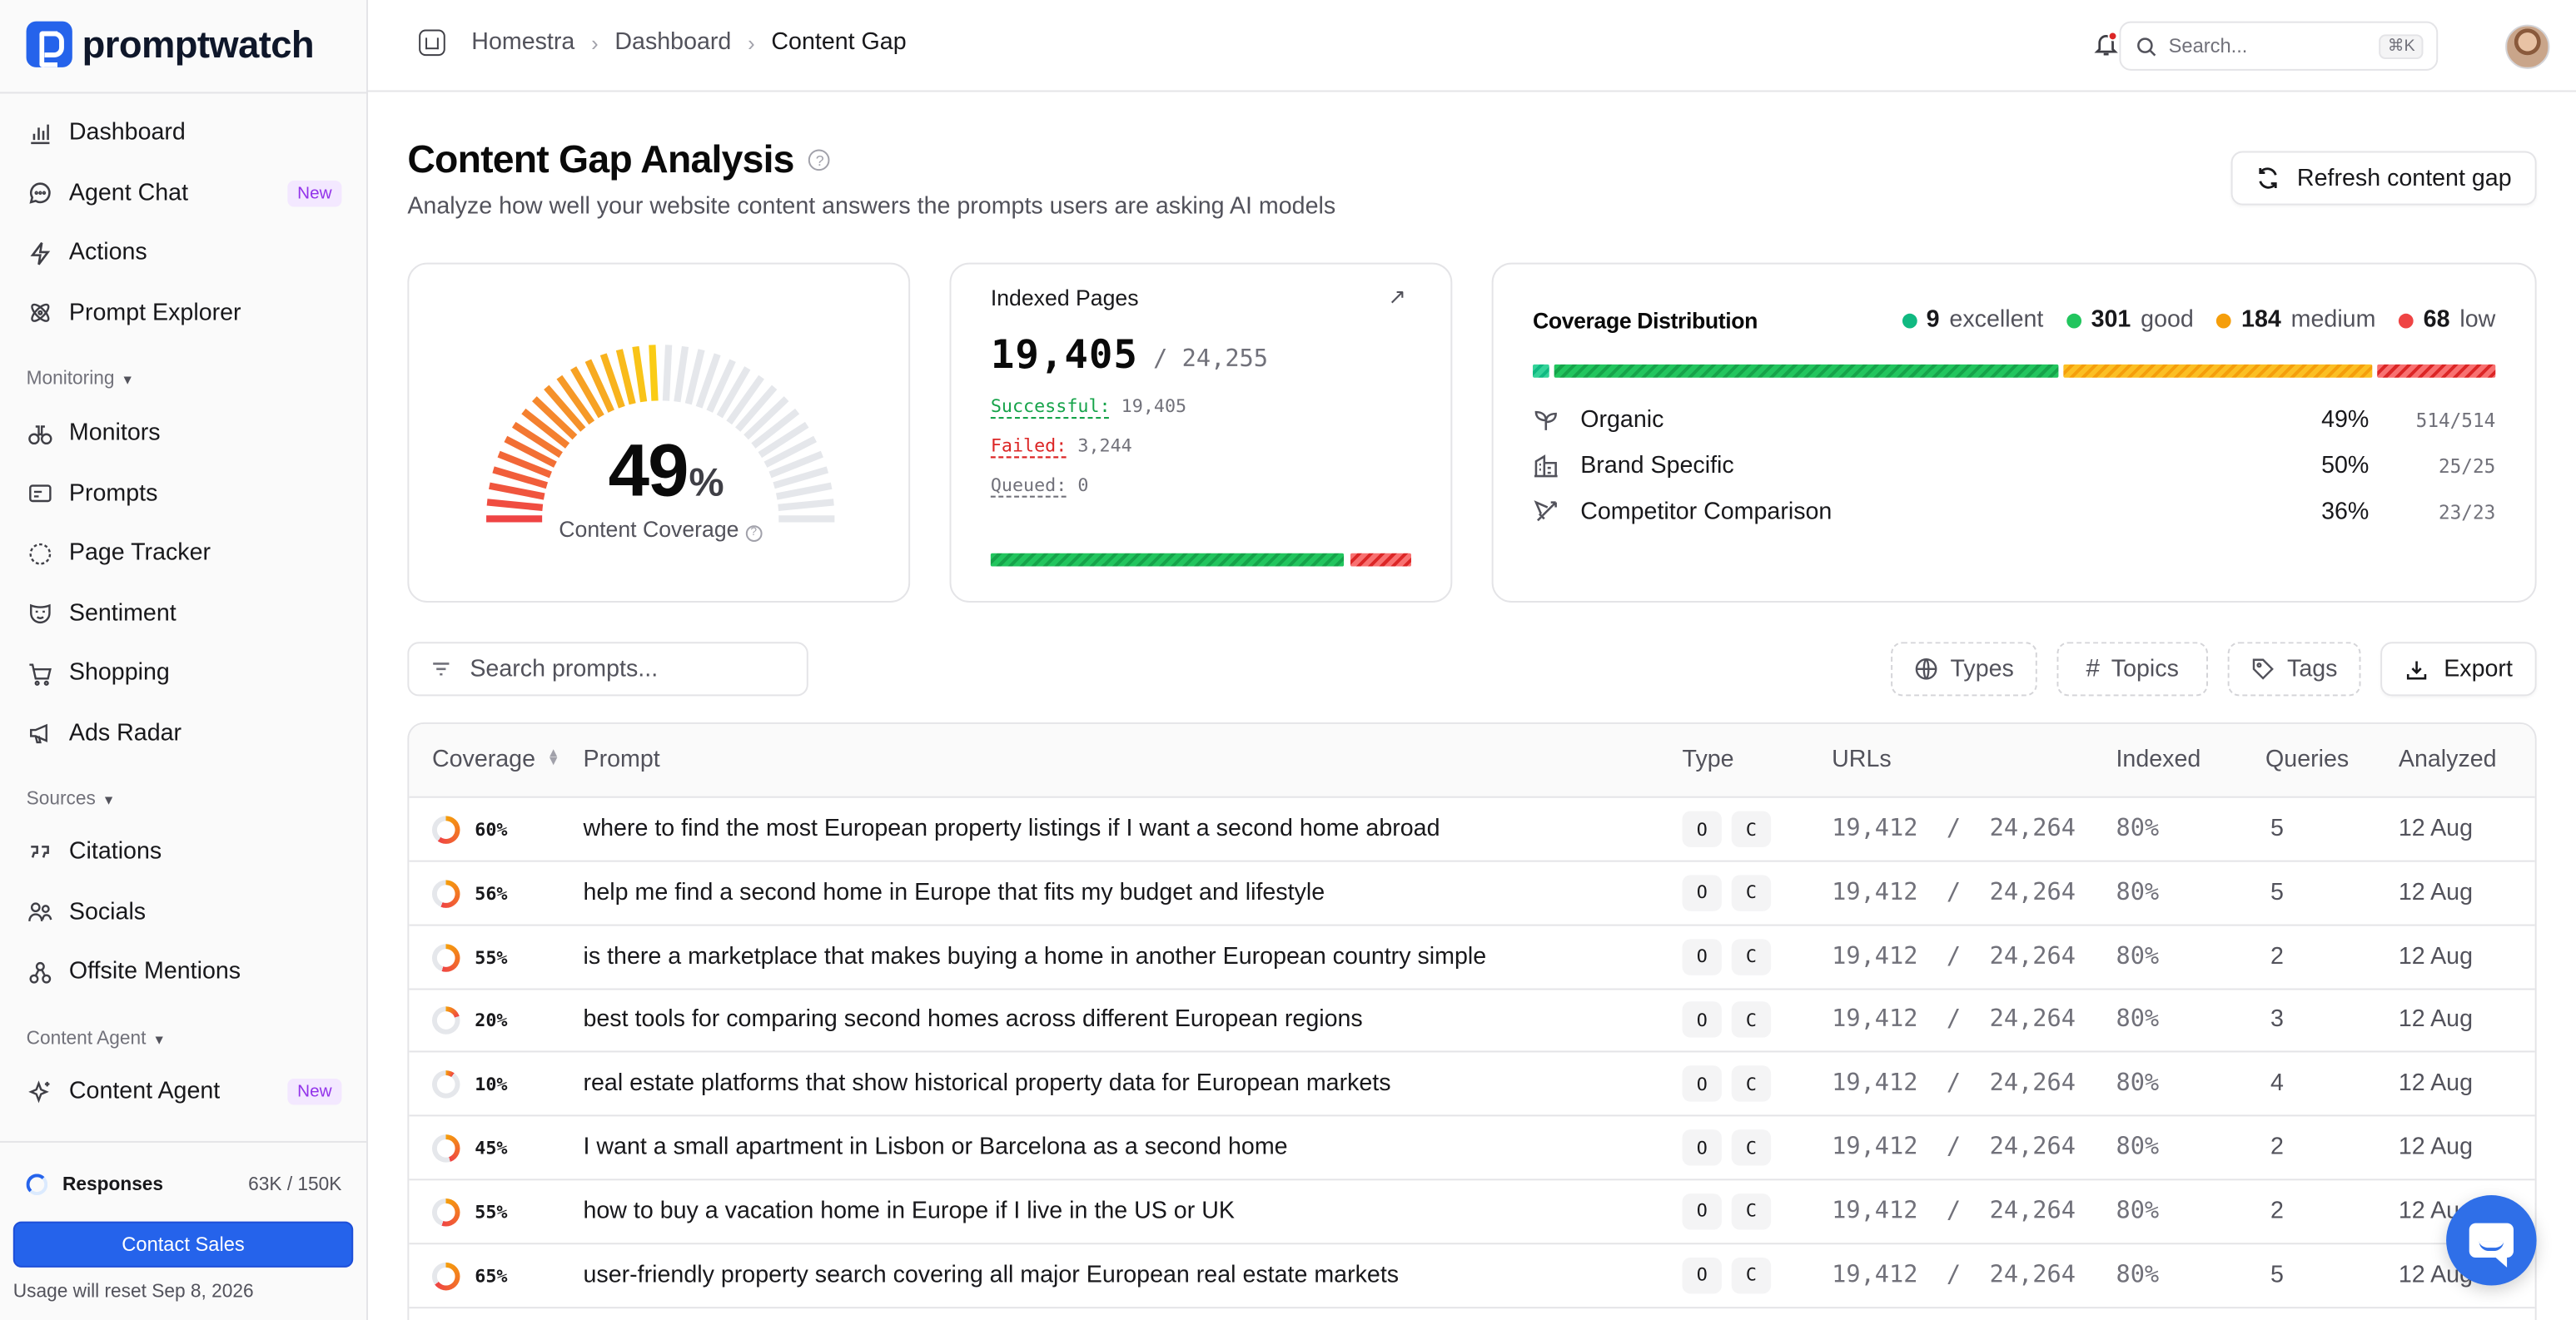 This screenshot has width=2576, height=1320. What do you see at coordinates (648, 470) in the screenshot?
I see `coverage-value: 49` at bounding box center [648, 470].